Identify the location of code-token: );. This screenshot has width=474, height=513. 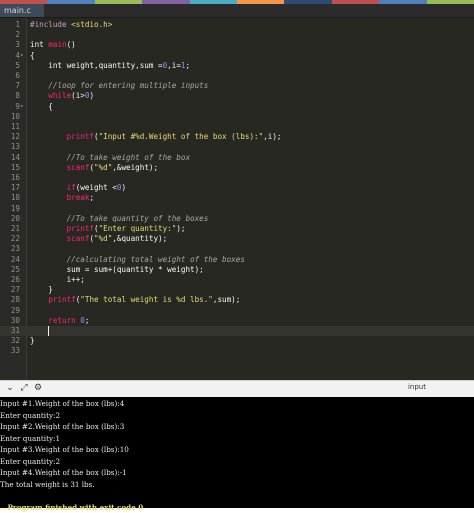
(180, 228).